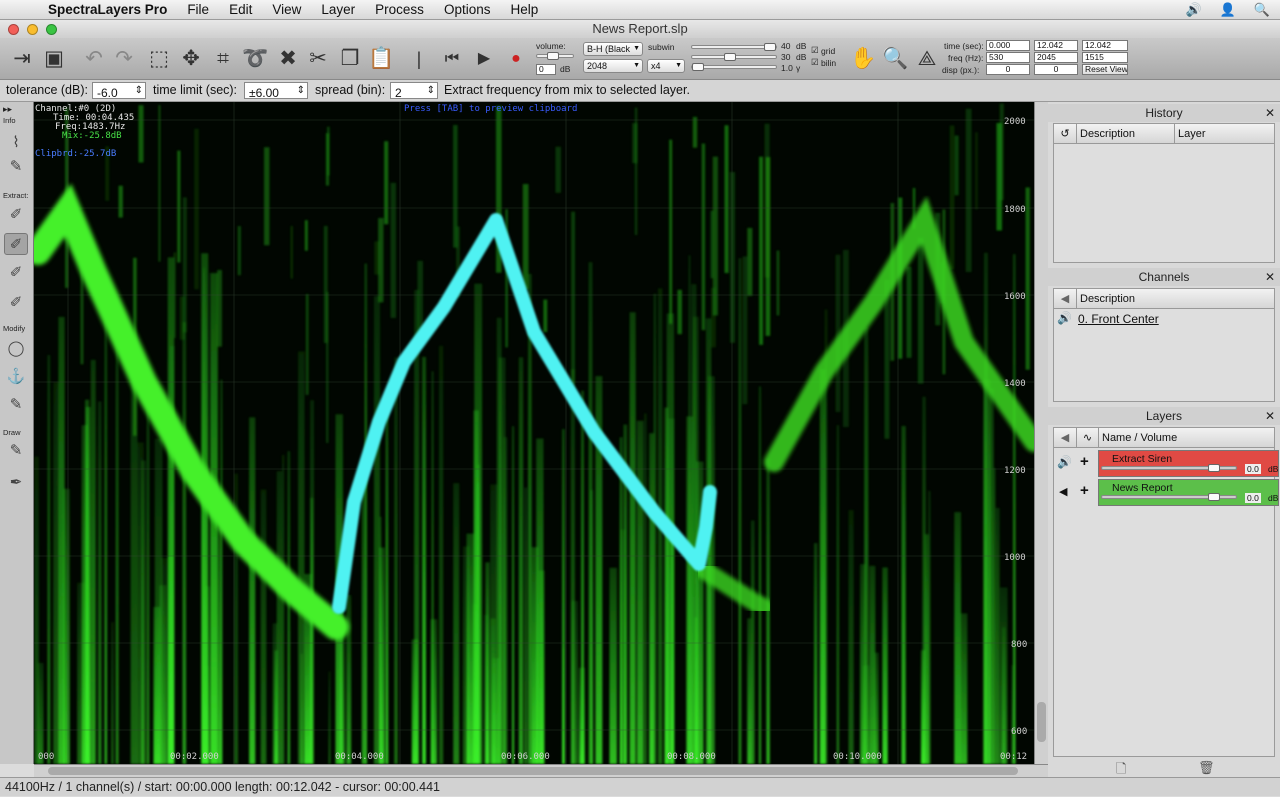  I want to click on vertical-scrollbar, so click(1041, 433).